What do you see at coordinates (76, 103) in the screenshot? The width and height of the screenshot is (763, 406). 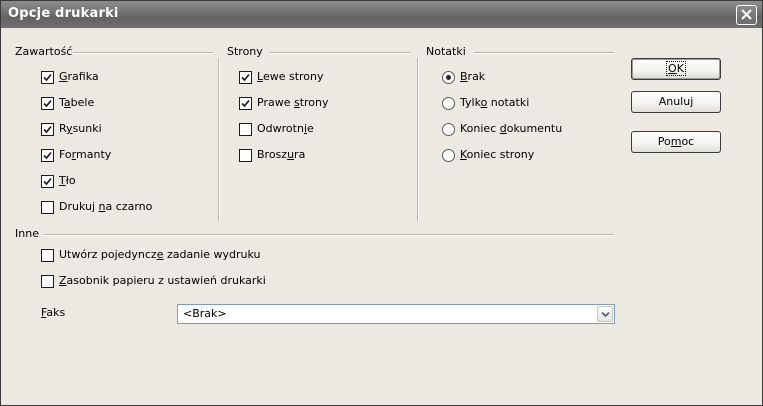 I see `contents-checkbox-label: Tabele` at bounding box center [76, 103].